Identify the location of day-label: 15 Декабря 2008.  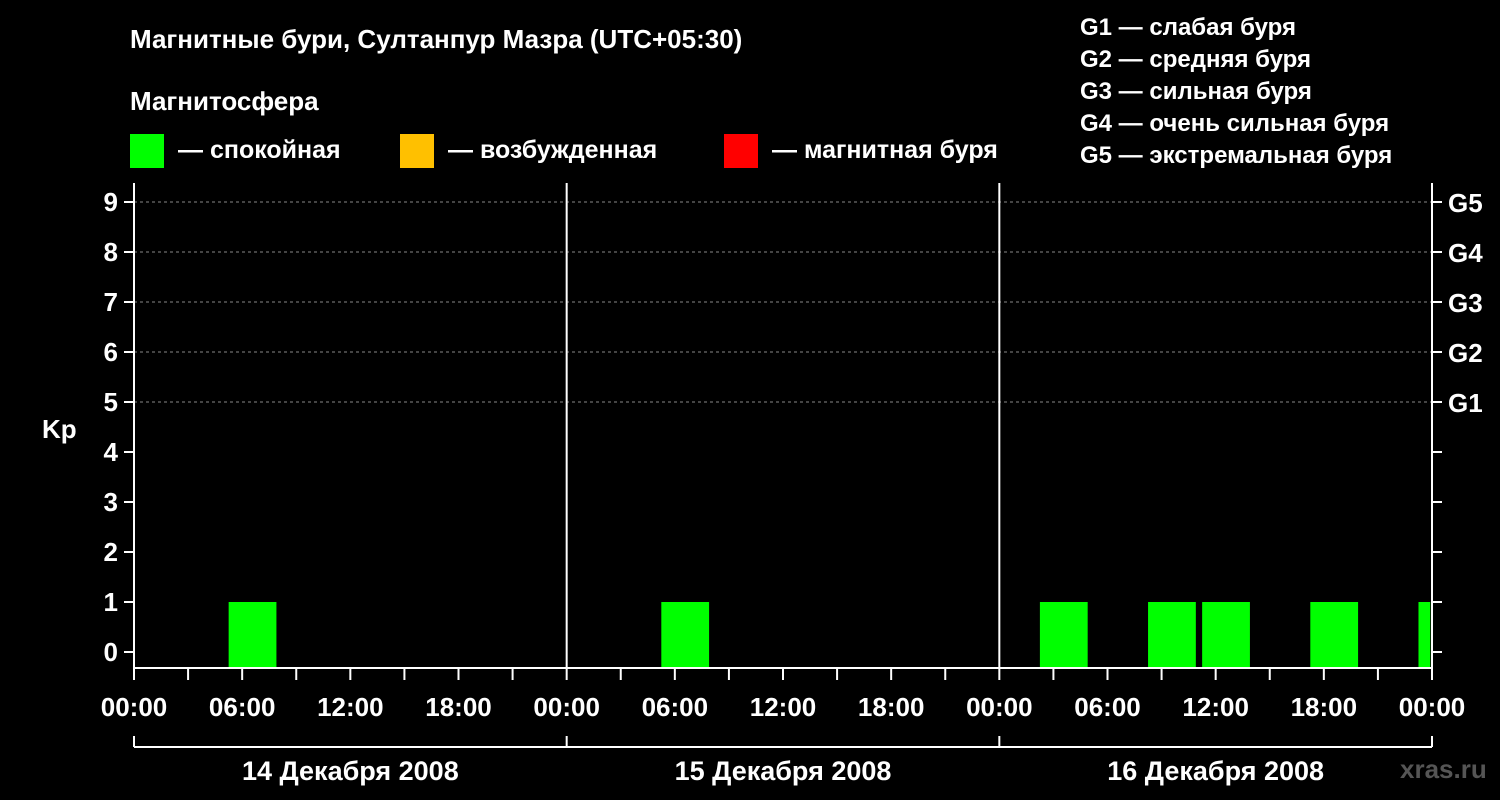
(783, 771).